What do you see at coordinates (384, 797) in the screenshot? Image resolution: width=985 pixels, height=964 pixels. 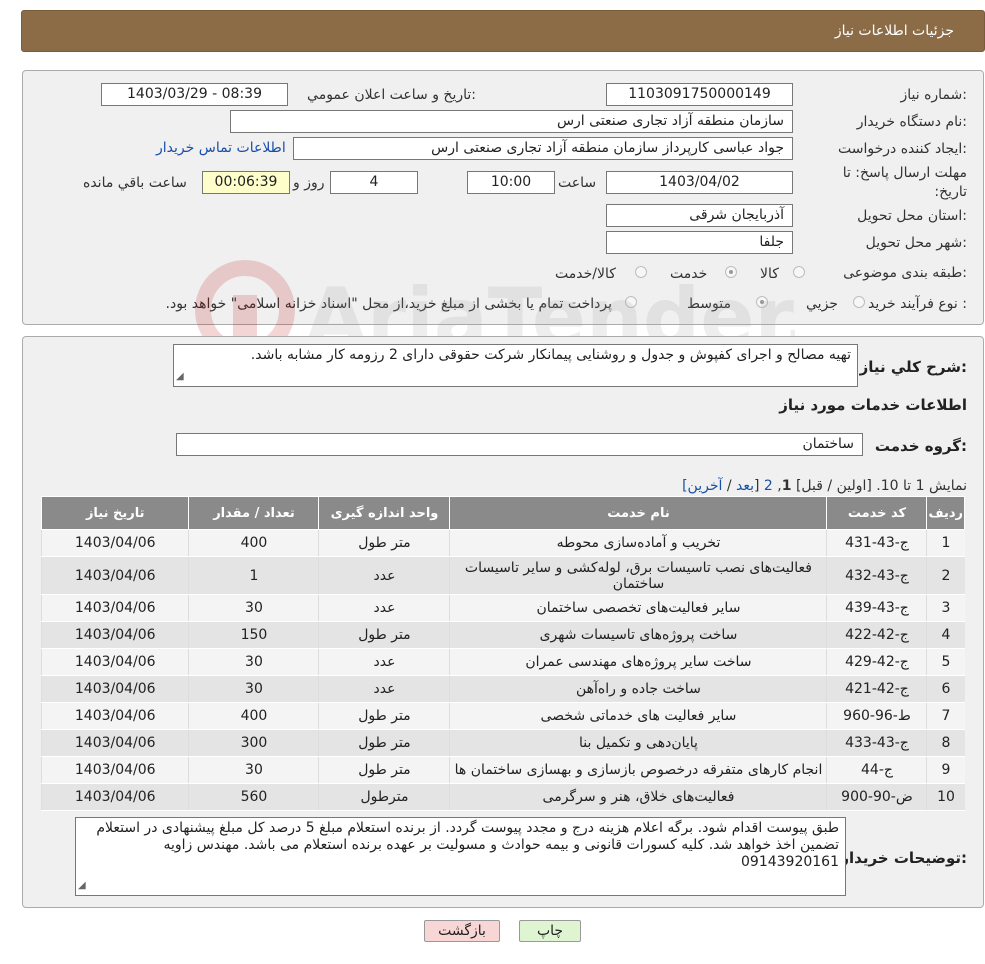 I see `service-unit: مترطول` at bounding box center [384, 797].